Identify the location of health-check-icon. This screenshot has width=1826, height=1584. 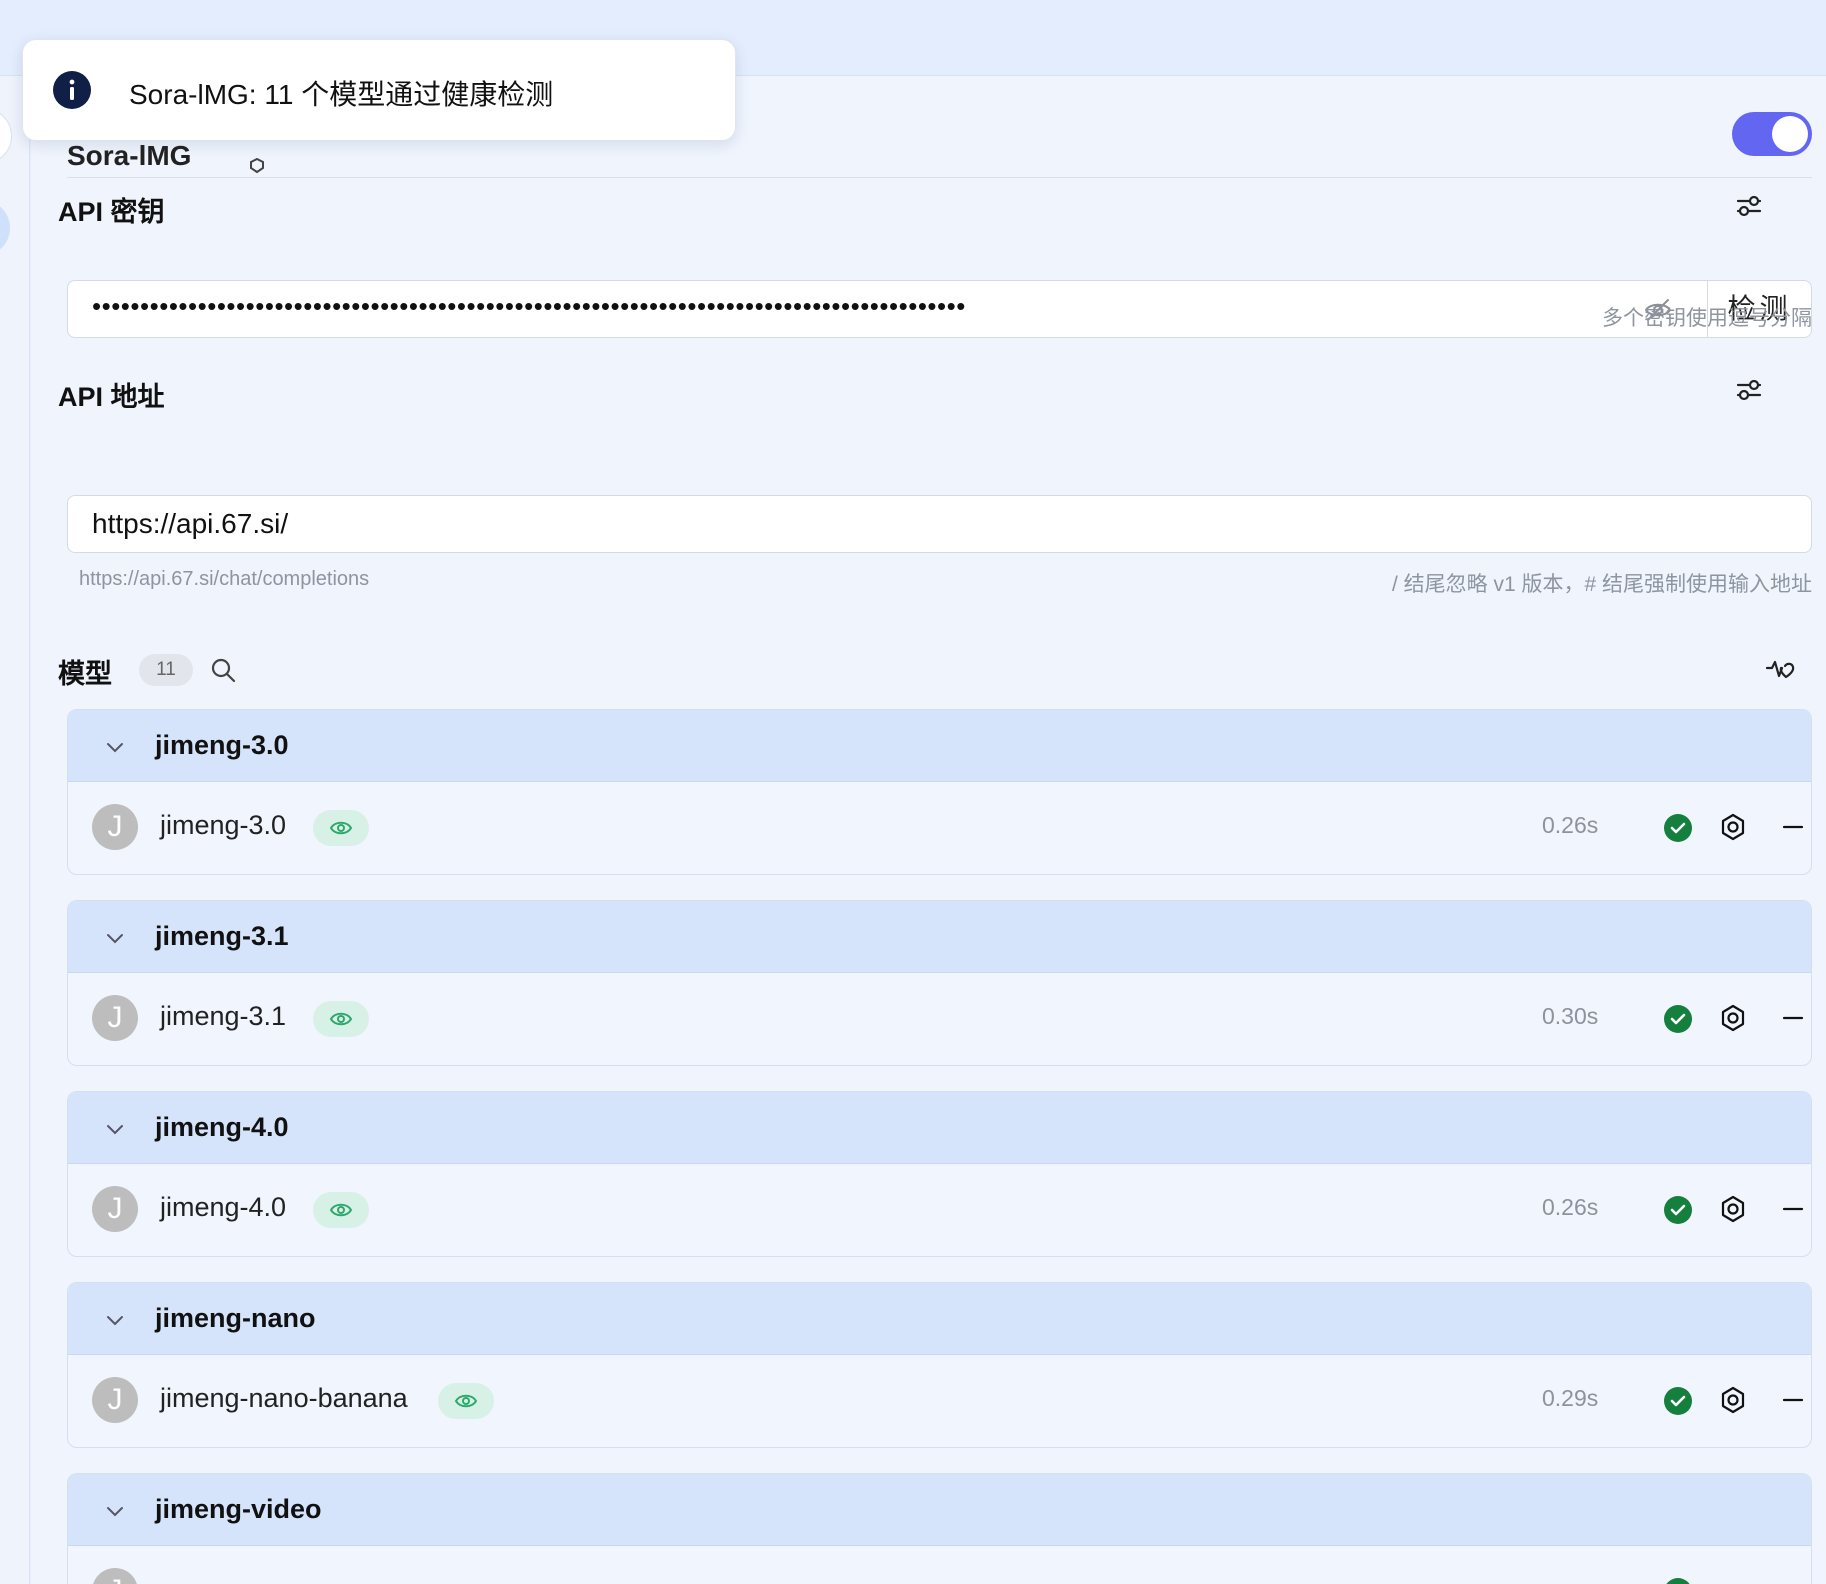
(1781, 671).